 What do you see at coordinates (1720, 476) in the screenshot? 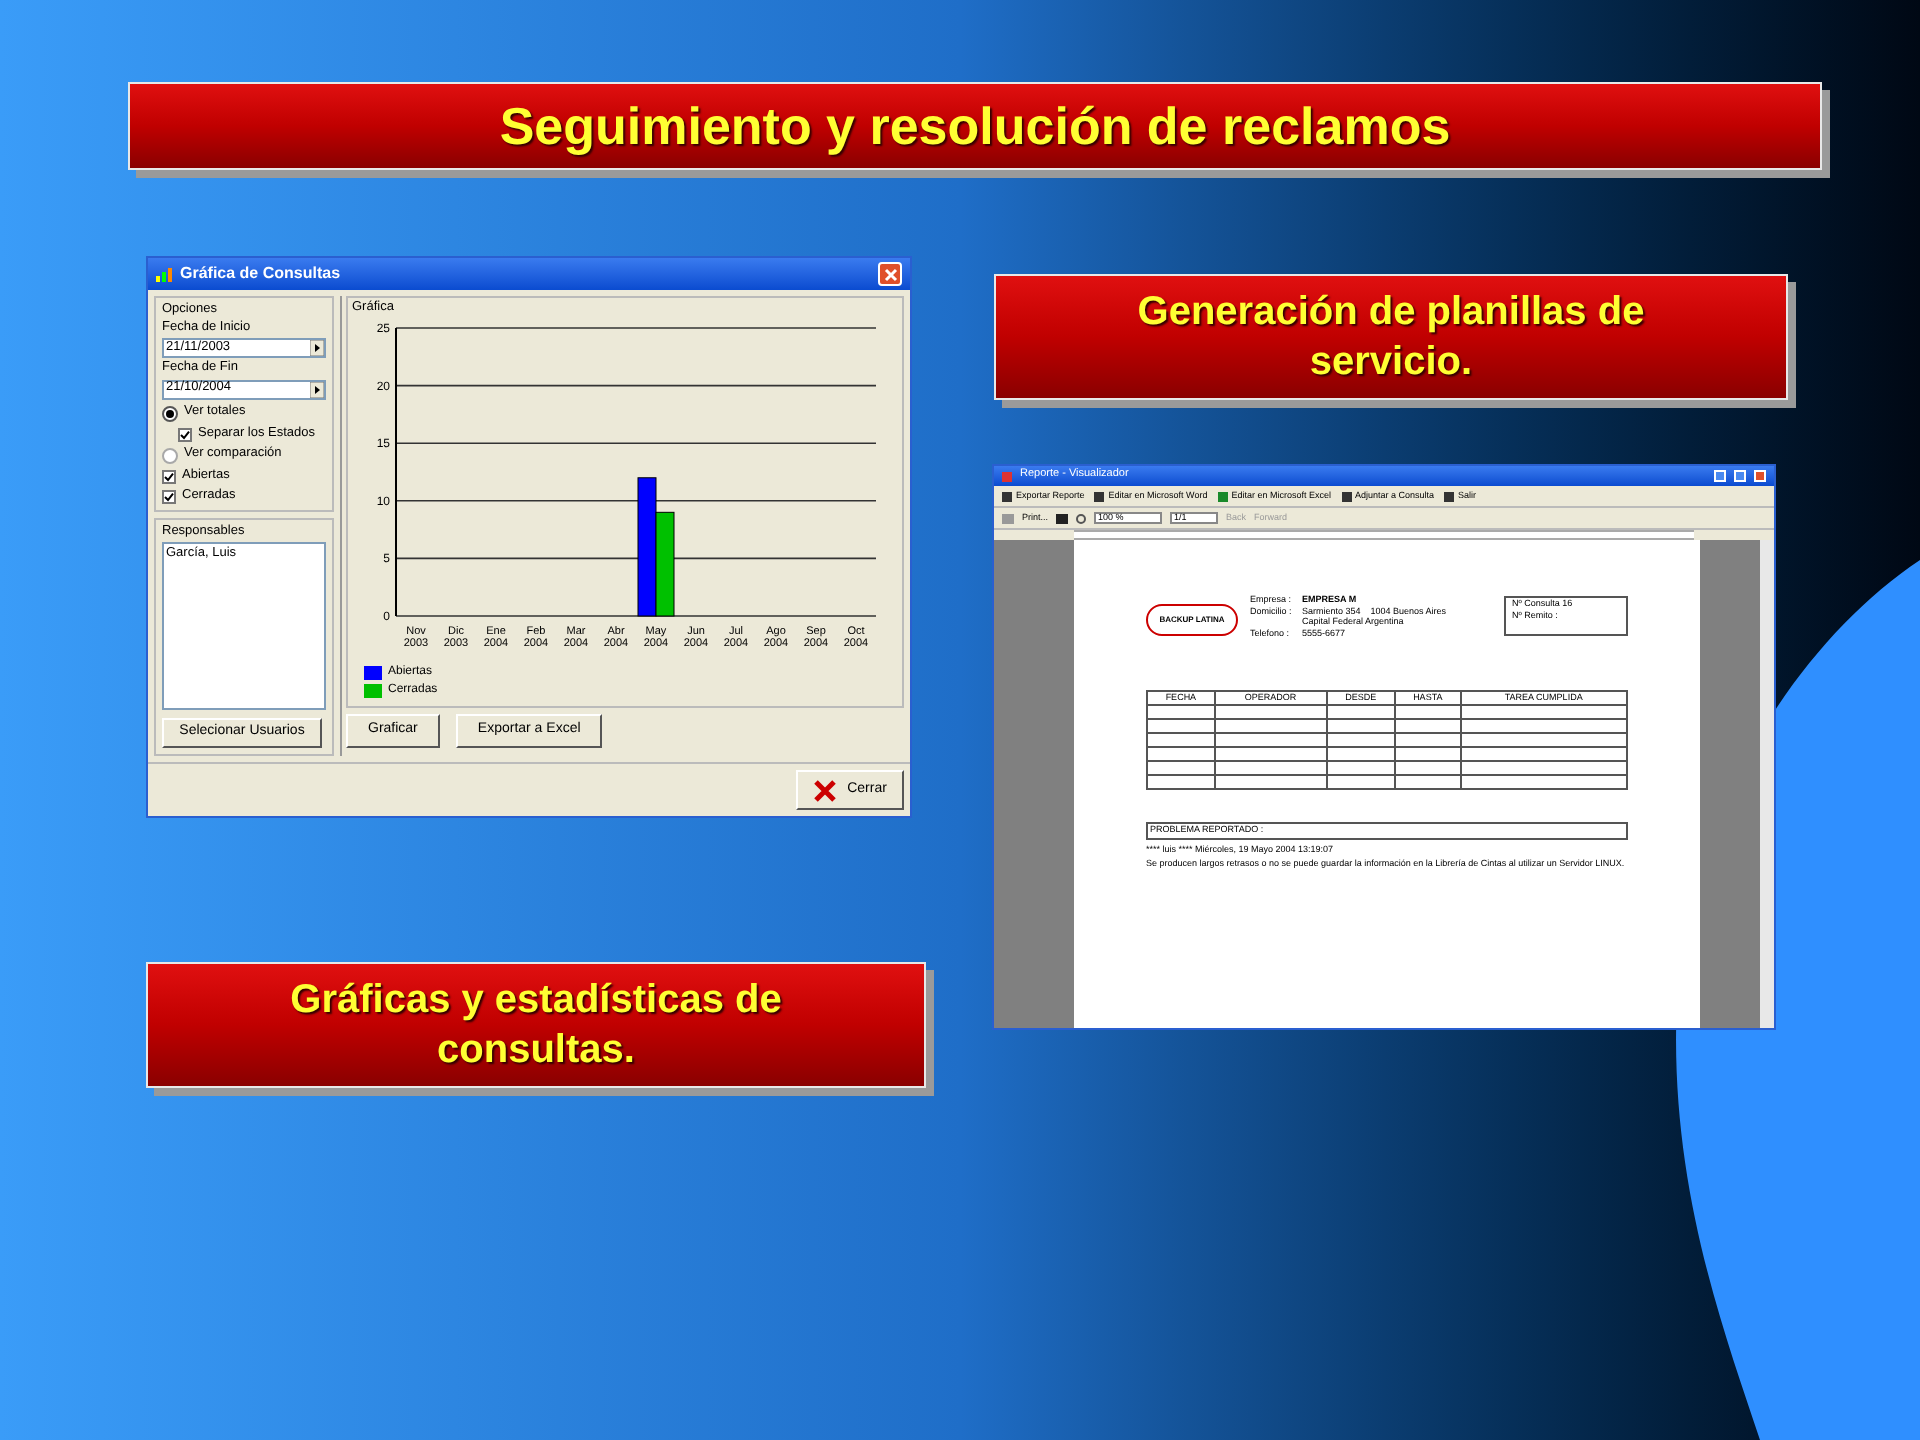
I see `minimize-button` at bounding box center [1720, 476].